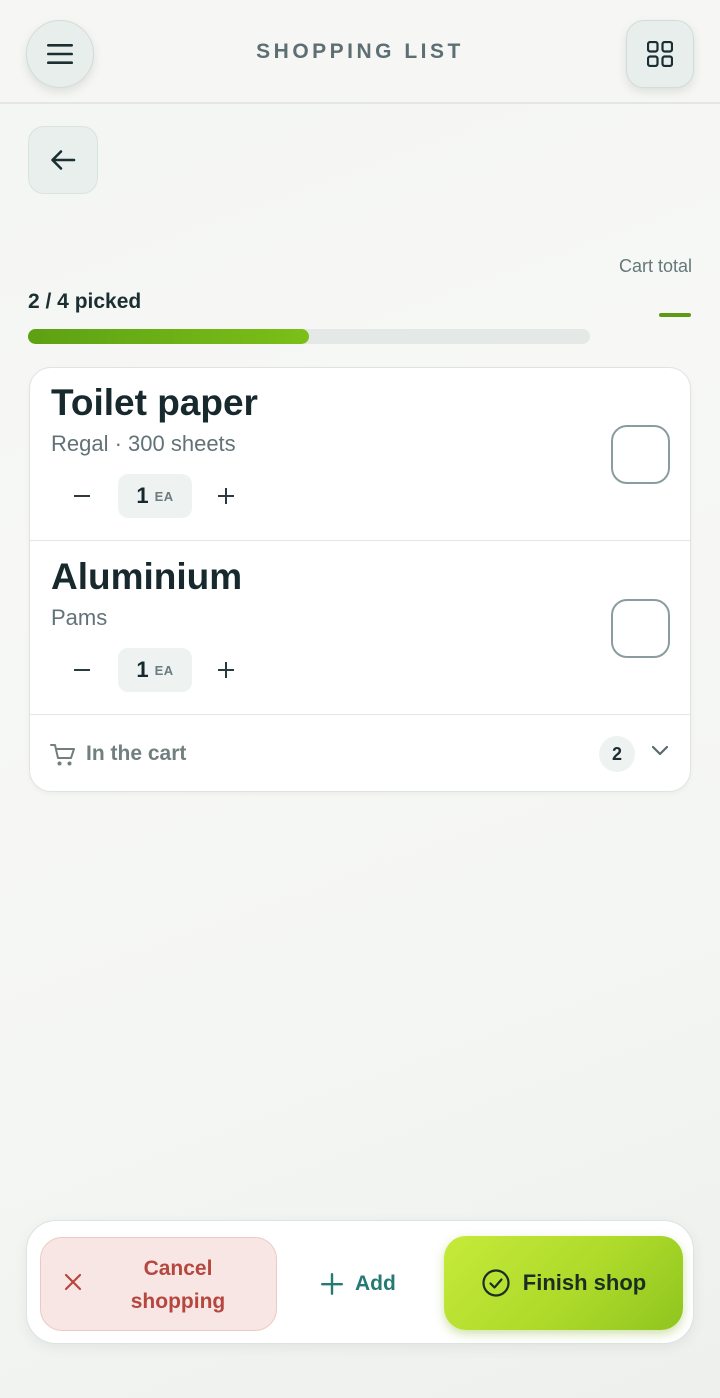  I want to click on finish-shop-button: Finish shop, so click(563, 1283).